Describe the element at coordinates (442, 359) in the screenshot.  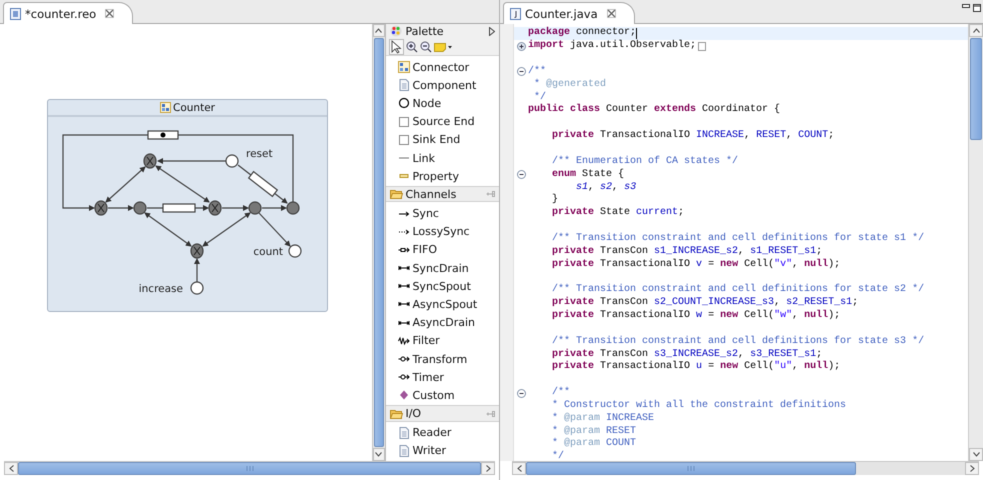
I see `palette-item: Transform` at that location.